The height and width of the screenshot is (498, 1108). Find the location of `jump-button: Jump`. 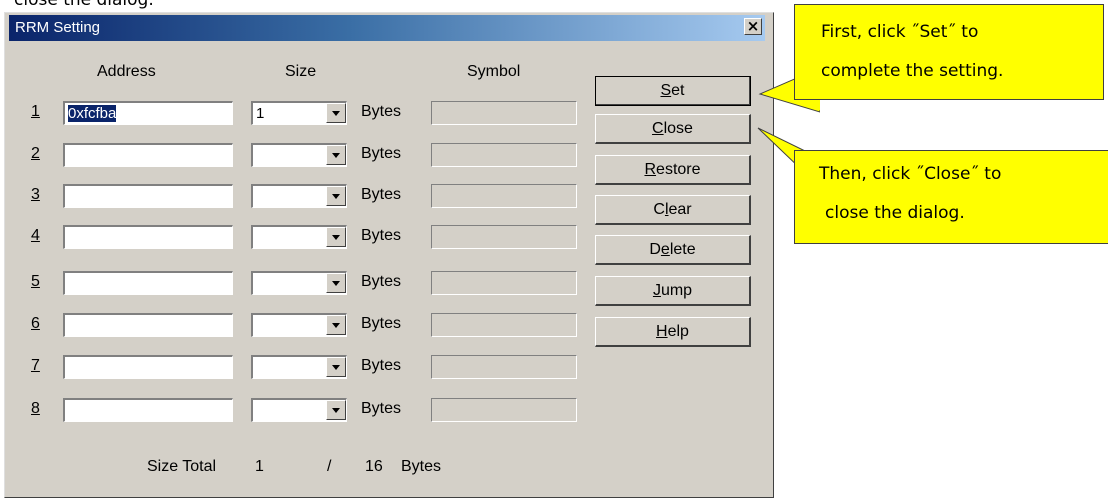

jump-button: Jump is located at coordinates (673, 291).